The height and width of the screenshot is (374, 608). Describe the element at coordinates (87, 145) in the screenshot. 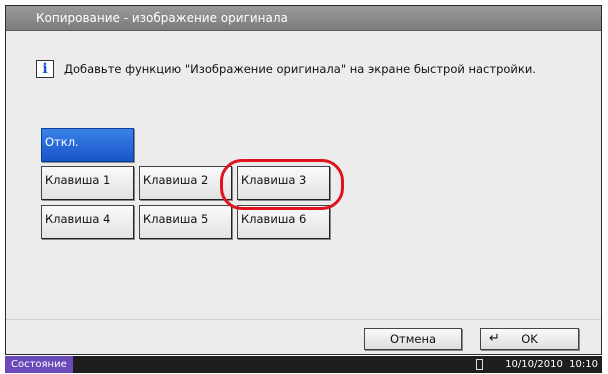

I see `off-key: Откл.` at that location.